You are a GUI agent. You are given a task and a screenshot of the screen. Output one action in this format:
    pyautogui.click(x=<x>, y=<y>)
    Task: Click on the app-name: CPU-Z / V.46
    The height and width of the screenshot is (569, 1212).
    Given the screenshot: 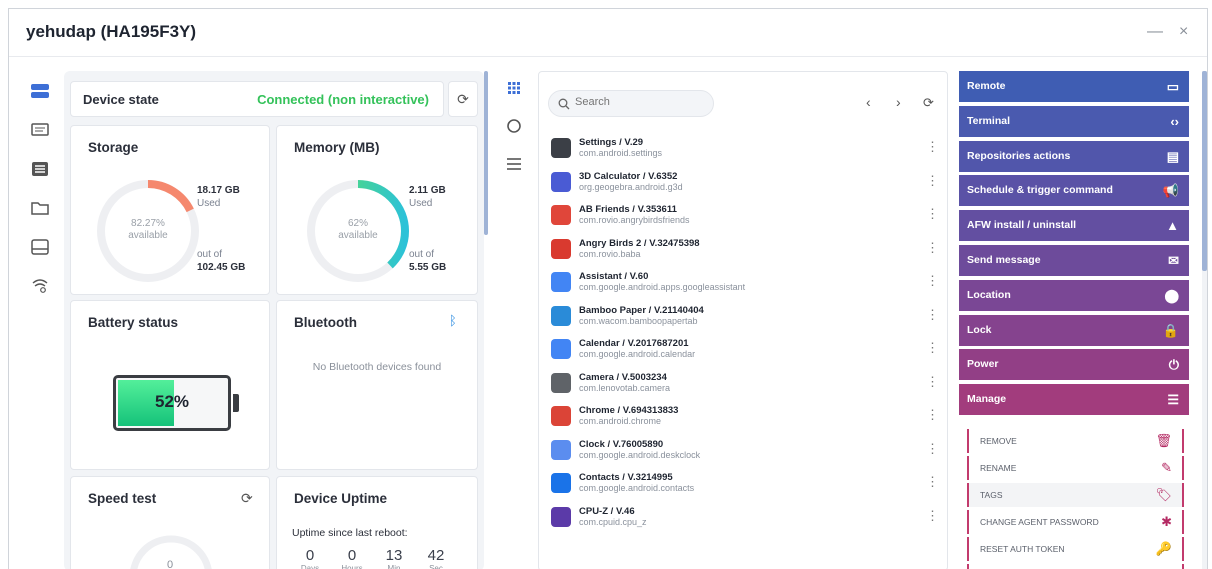 What is the action you would take?
    pyautogui.click(x=607, y=511)
    